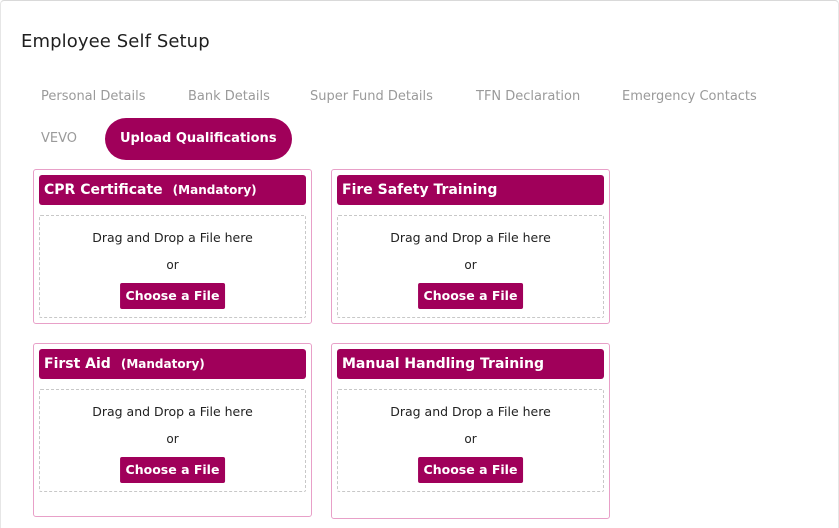 Image resolution: width=839 pixels, height=528 pixels. What do you see at coordinates (115, 41) in the screenshot?
I see `page-title: Employee Self Setup` at bounding box center [115, 41].